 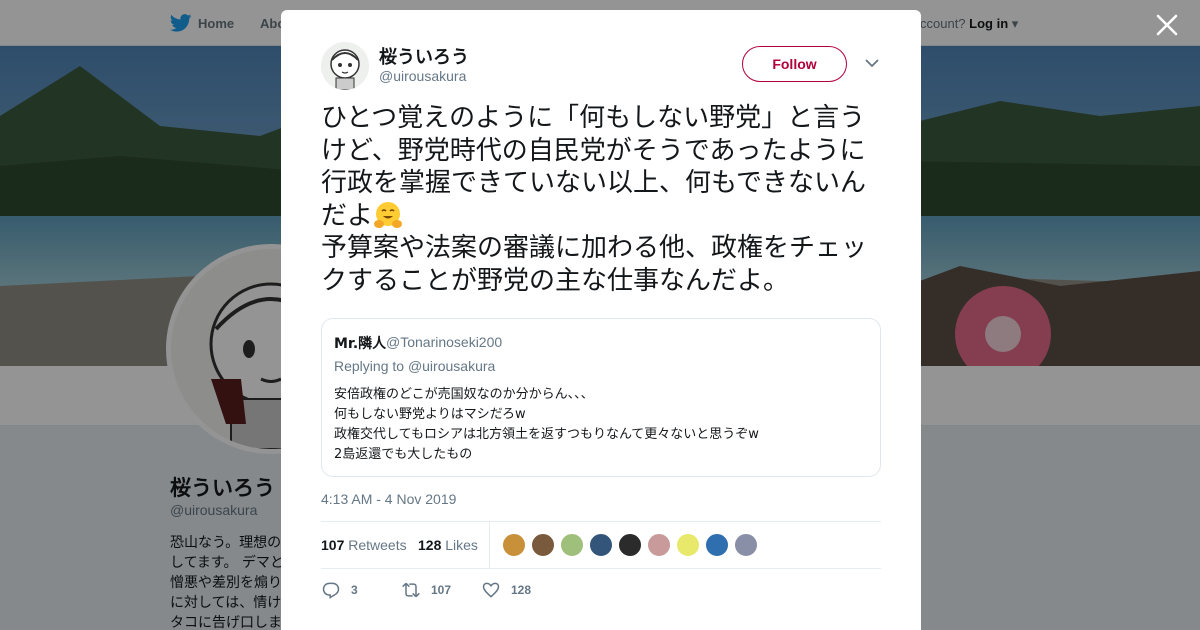 I want to click on tweet-stats: 107 Retweets 128 Likes, so click(x=601, y=545).